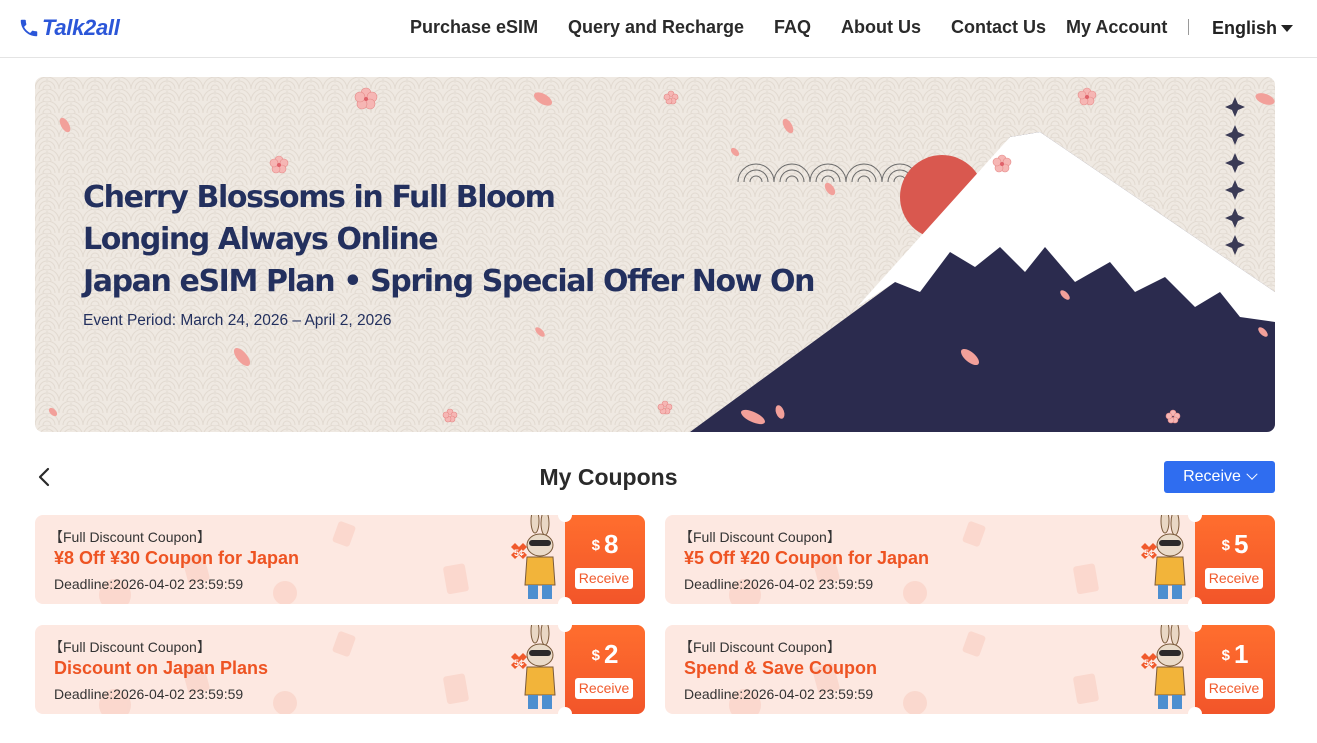 The image size is (1317, 743). Describe the element at coordinates (474, 27) in the screenshot. I see `nav-purchase-esim: Purchase eSIM` at that location.